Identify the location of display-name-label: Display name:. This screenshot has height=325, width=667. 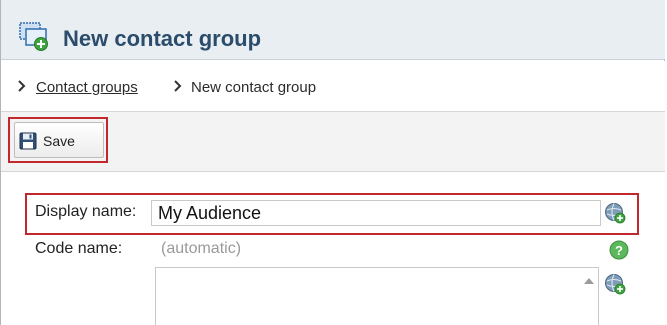
(86, 211).